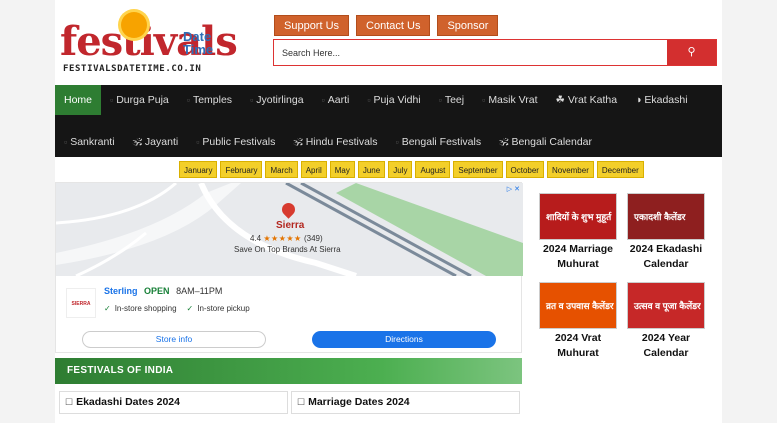 The image size is (777, 423). What do you see at coordinates (587, 100) in the screenshot?
I see `nav-item-vrat-katha: ☘ Vrat Katha` at bounding box center [587, 100].